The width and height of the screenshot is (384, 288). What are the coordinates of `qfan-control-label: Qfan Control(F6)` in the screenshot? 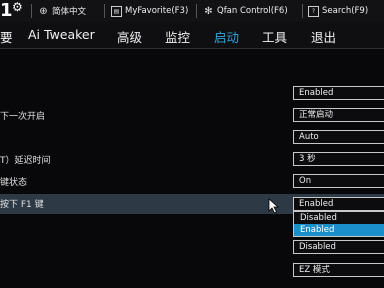 It's located at (252, 11).